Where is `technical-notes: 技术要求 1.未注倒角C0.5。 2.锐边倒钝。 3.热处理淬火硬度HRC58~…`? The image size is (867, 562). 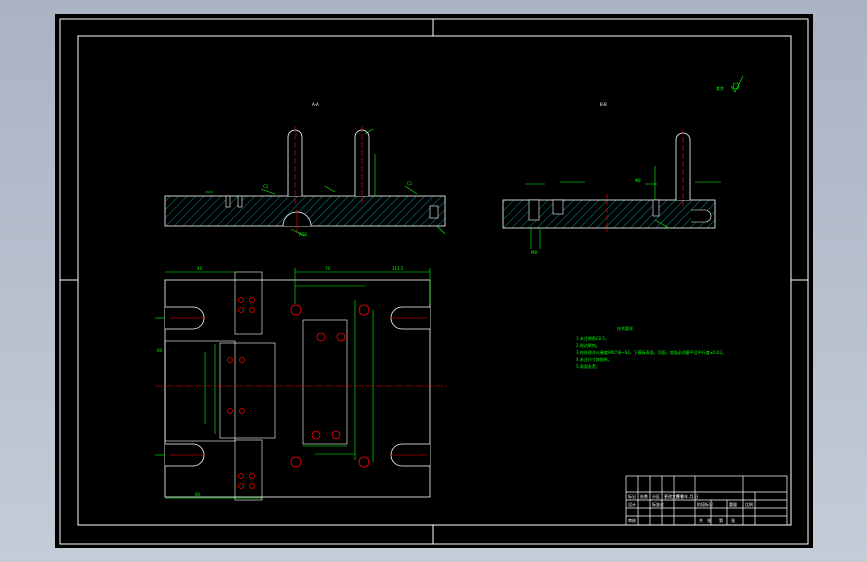
technical-notes: 技术要求 1.未注倒角C0.5。 2.锐边倒钝。 3.热处理淬火硬度HRC58~… is located at coordinates (651, 347).